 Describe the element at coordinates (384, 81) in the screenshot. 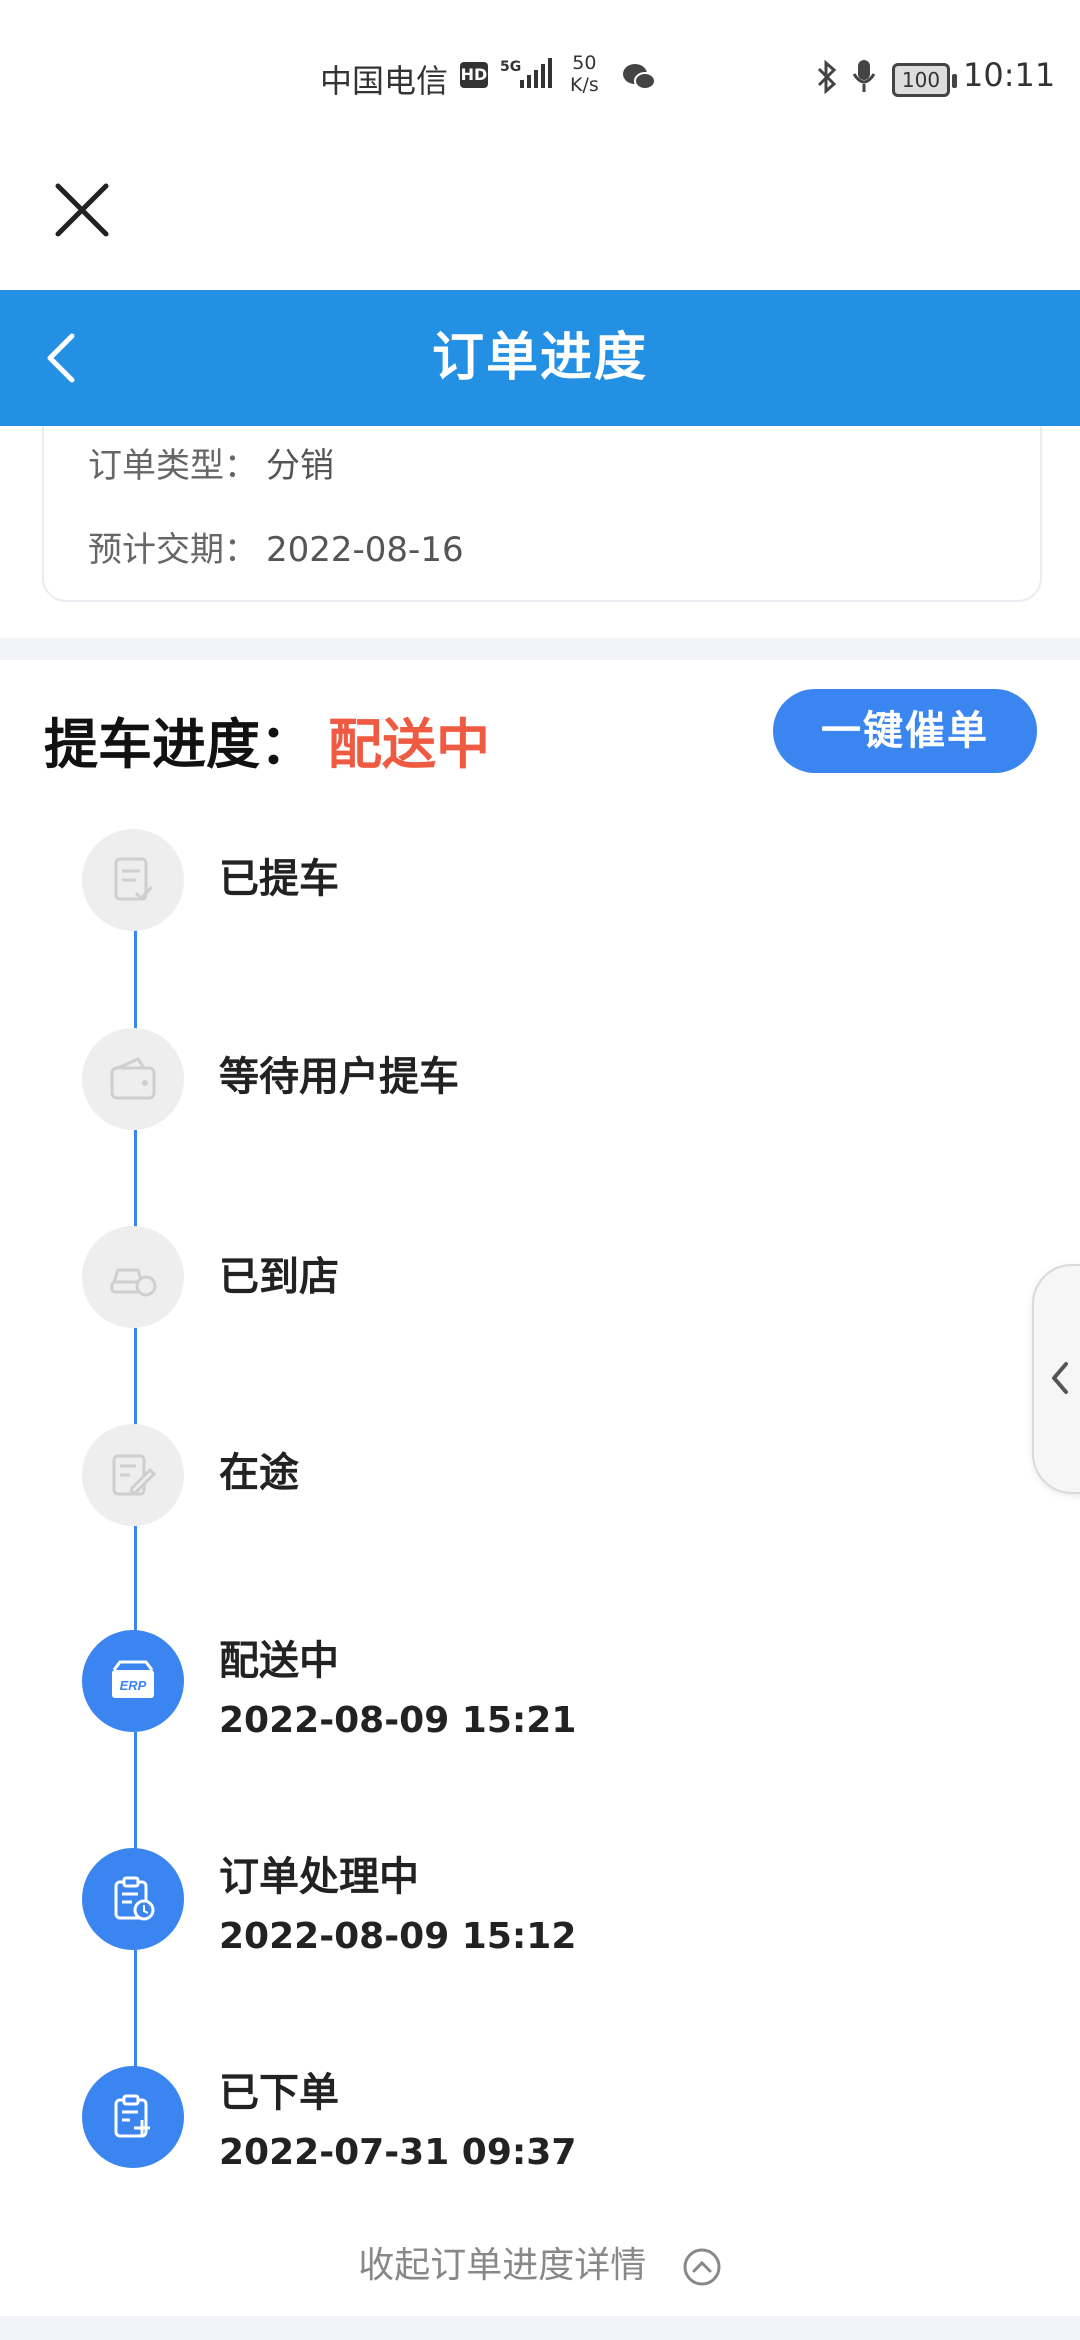

I see `carrier-name: 中国电信` at that location.